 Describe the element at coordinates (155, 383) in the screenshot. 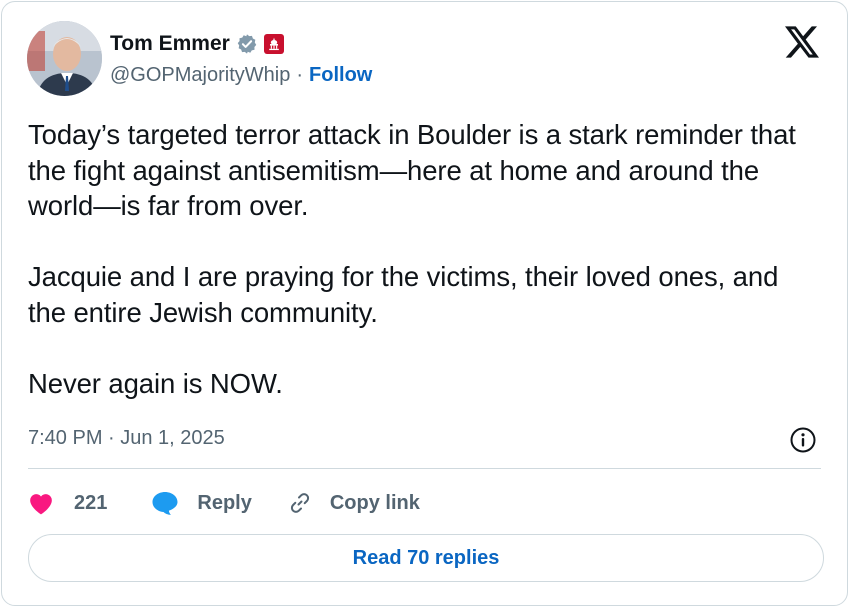

I see `tweet-paragraph: Never again is NOW.` at that location.